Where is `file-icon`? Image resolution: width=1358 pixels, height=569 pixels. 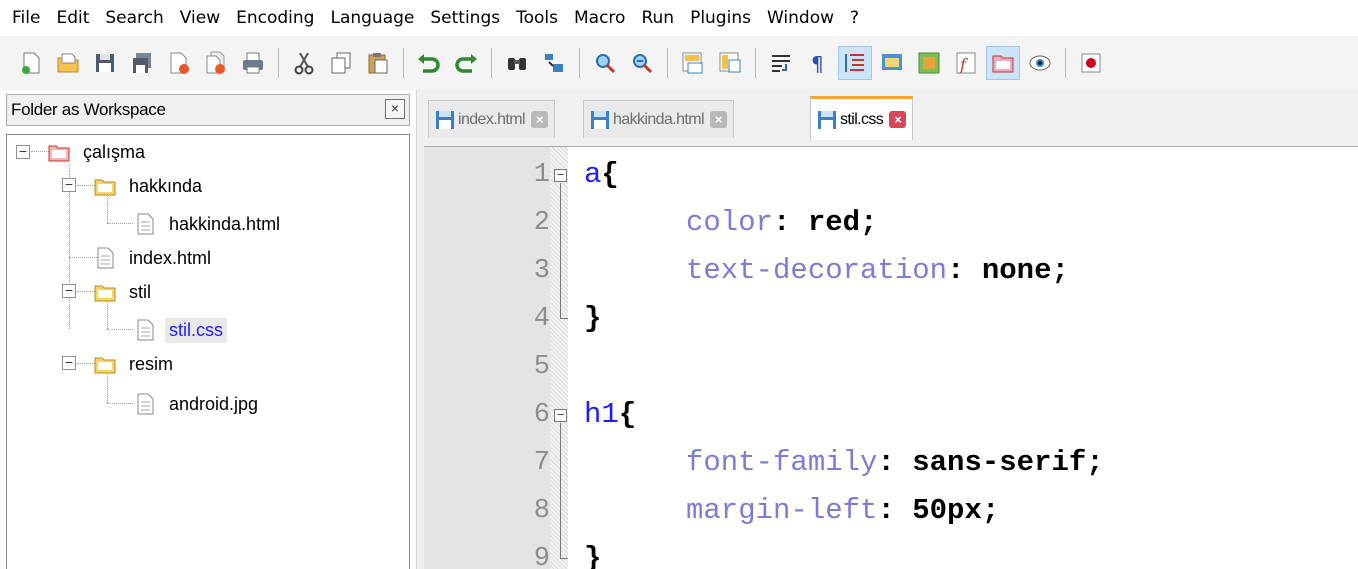 file-icon is located at coordinates (105, 258).